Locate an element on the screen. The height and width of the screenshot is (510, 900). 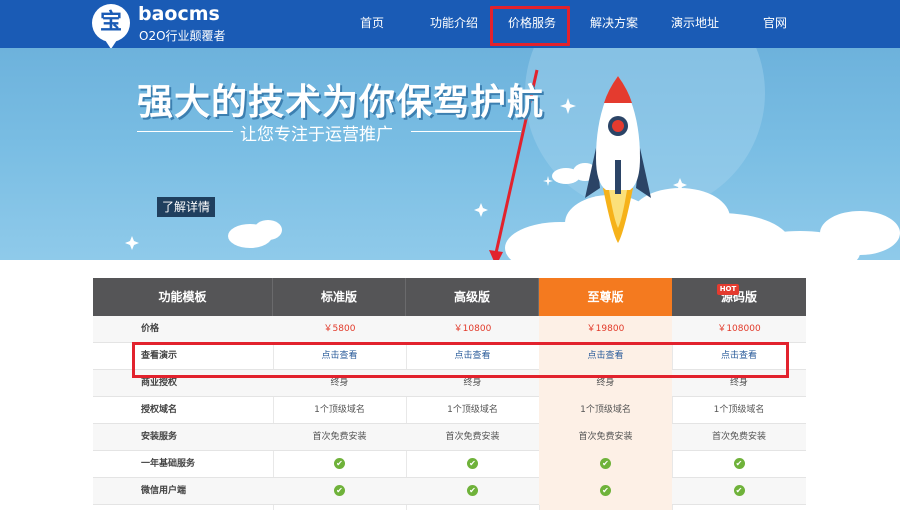
row-label: 微信用户端 is located at coordinates (164, 491).